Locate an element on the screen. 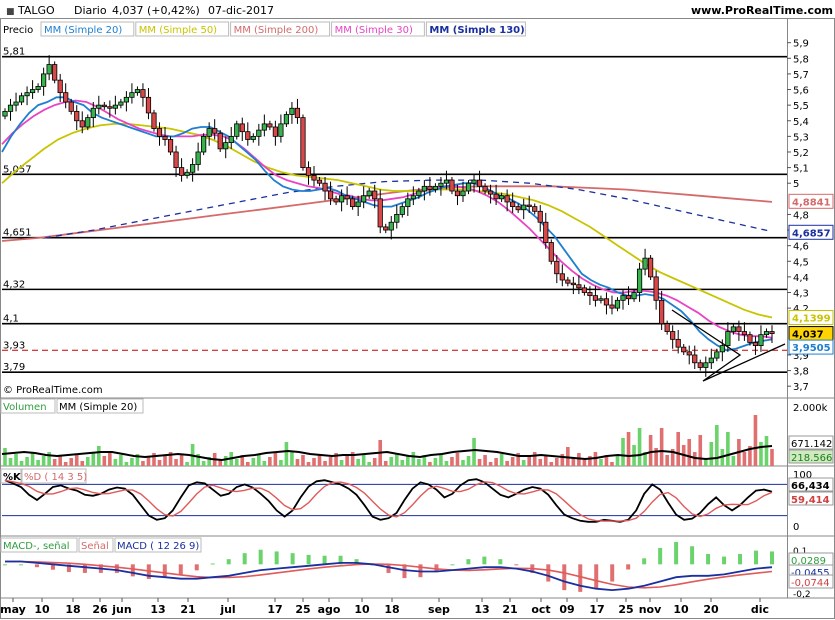 This screenshot has width=835, height=620. price-axis-label-5: 5,4 is located at coordinates (801, 122).